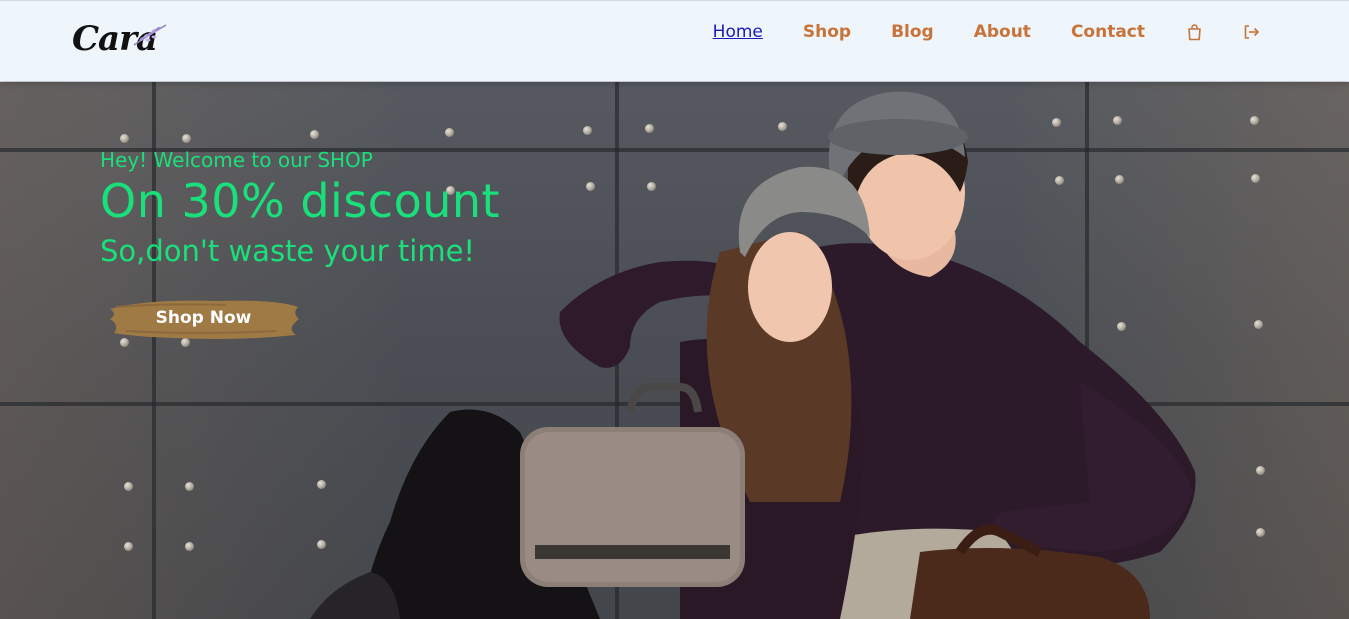  Describe the element at coordinates (300, 201) in the screenshot. I see `hero-headline: On 30% discount` at that location.